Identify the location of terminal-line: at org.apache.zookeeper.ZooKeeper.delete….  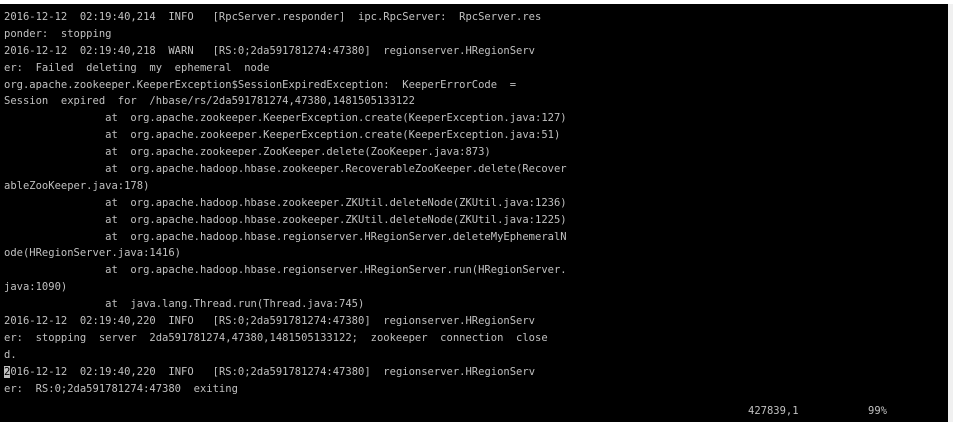
(247, 152).